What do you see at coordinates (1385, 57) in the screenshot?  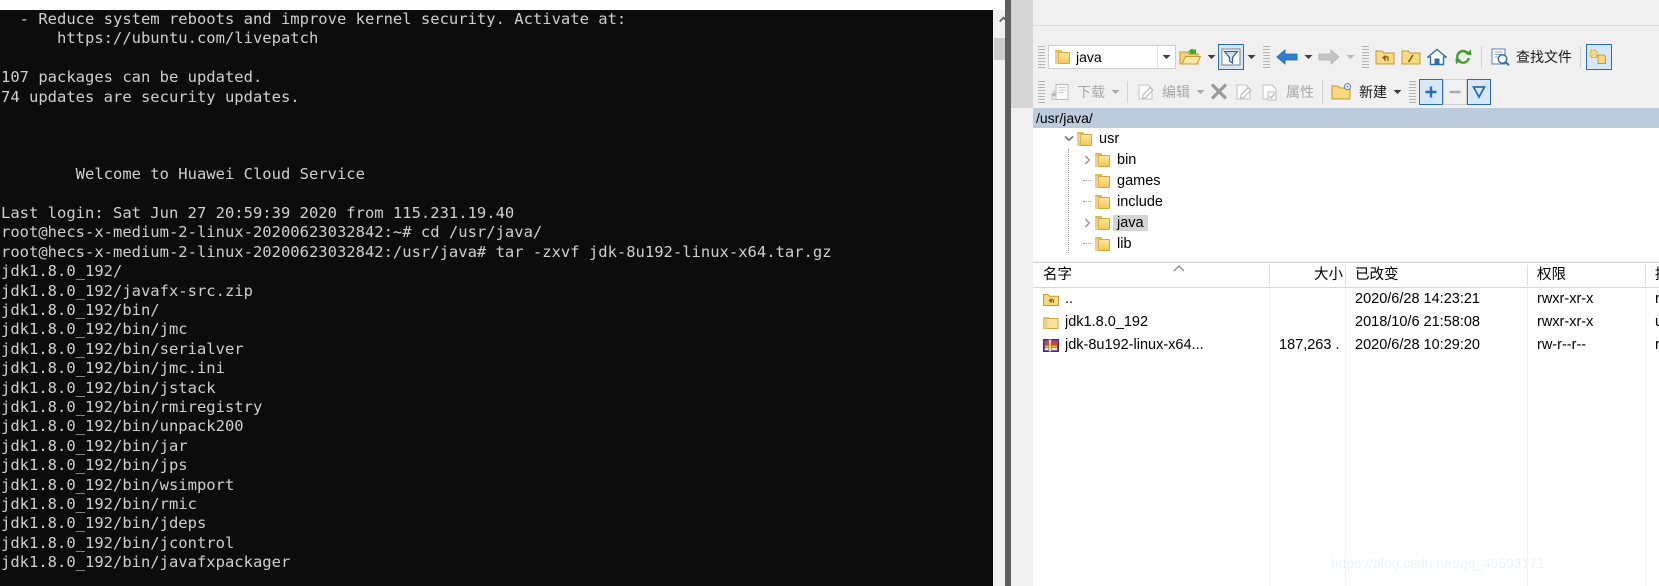 I see `parent-directory-button` at bounding box center [1385, 57].